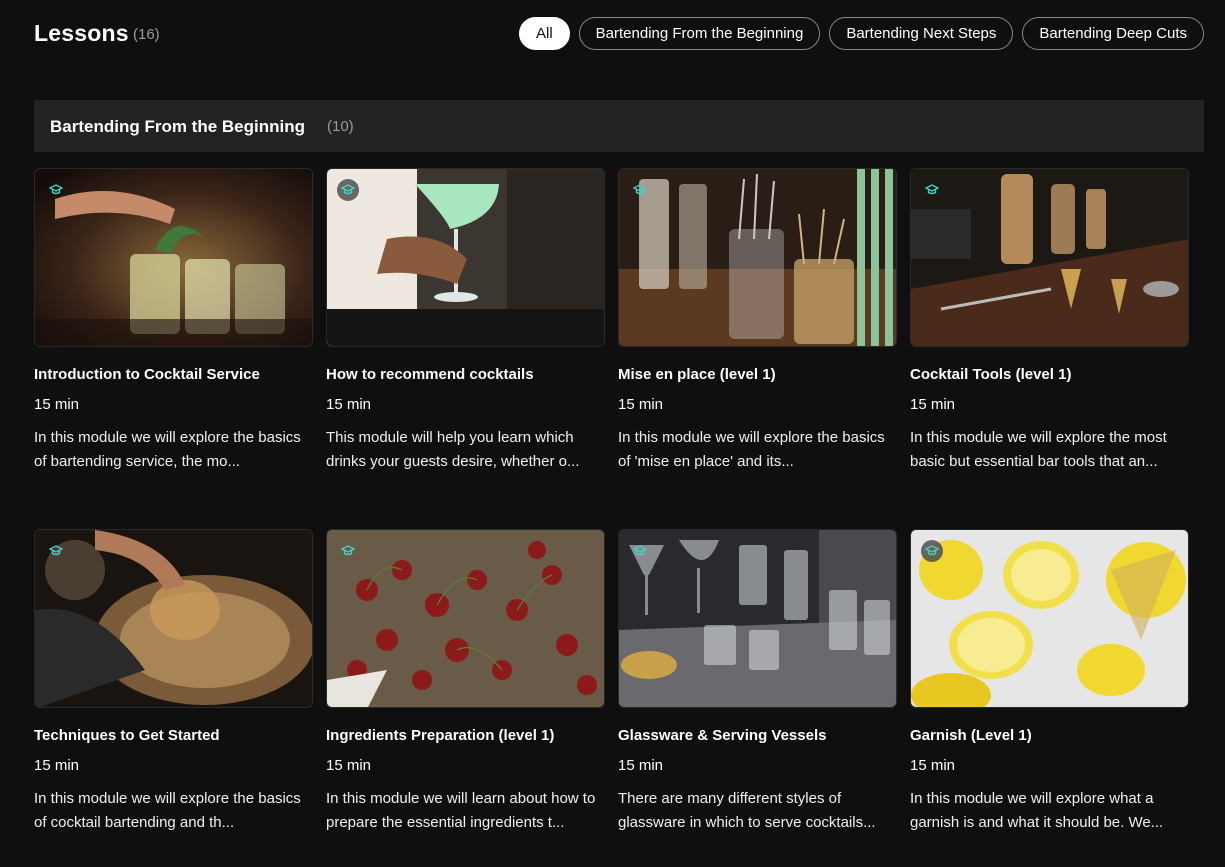 The width and height of the screenshot is (1225, 867). What do you see at coordinates (699, 33) in the screenshot?
I see `filter-chip-from-the-beginning: Bartending From the Beginning` at bounding box center [699, 33].